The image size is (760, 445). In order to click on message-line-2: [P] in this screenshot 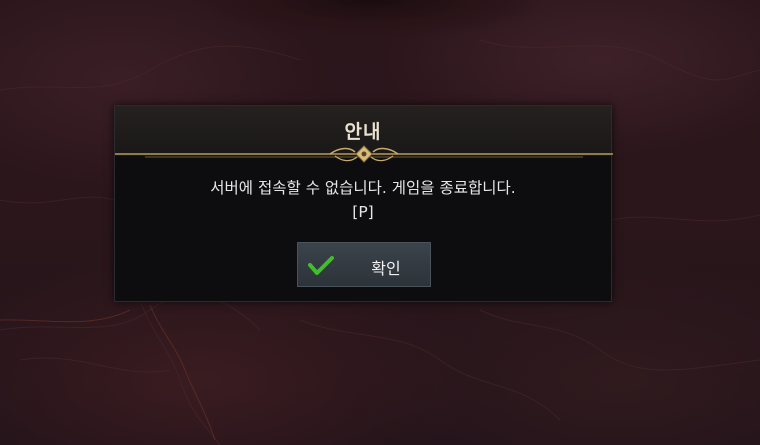, I will do `click(363, 212)`.